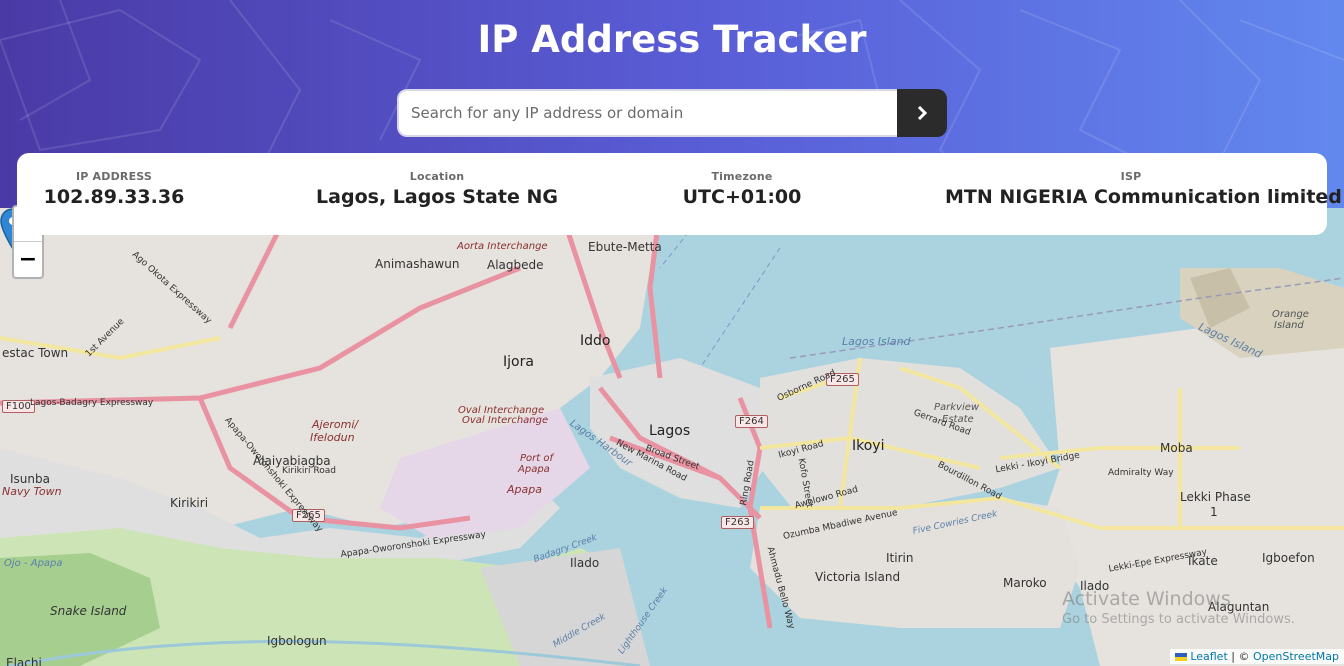  I want to click on map-label-animashawun: Animashawun, so click(417, 264).